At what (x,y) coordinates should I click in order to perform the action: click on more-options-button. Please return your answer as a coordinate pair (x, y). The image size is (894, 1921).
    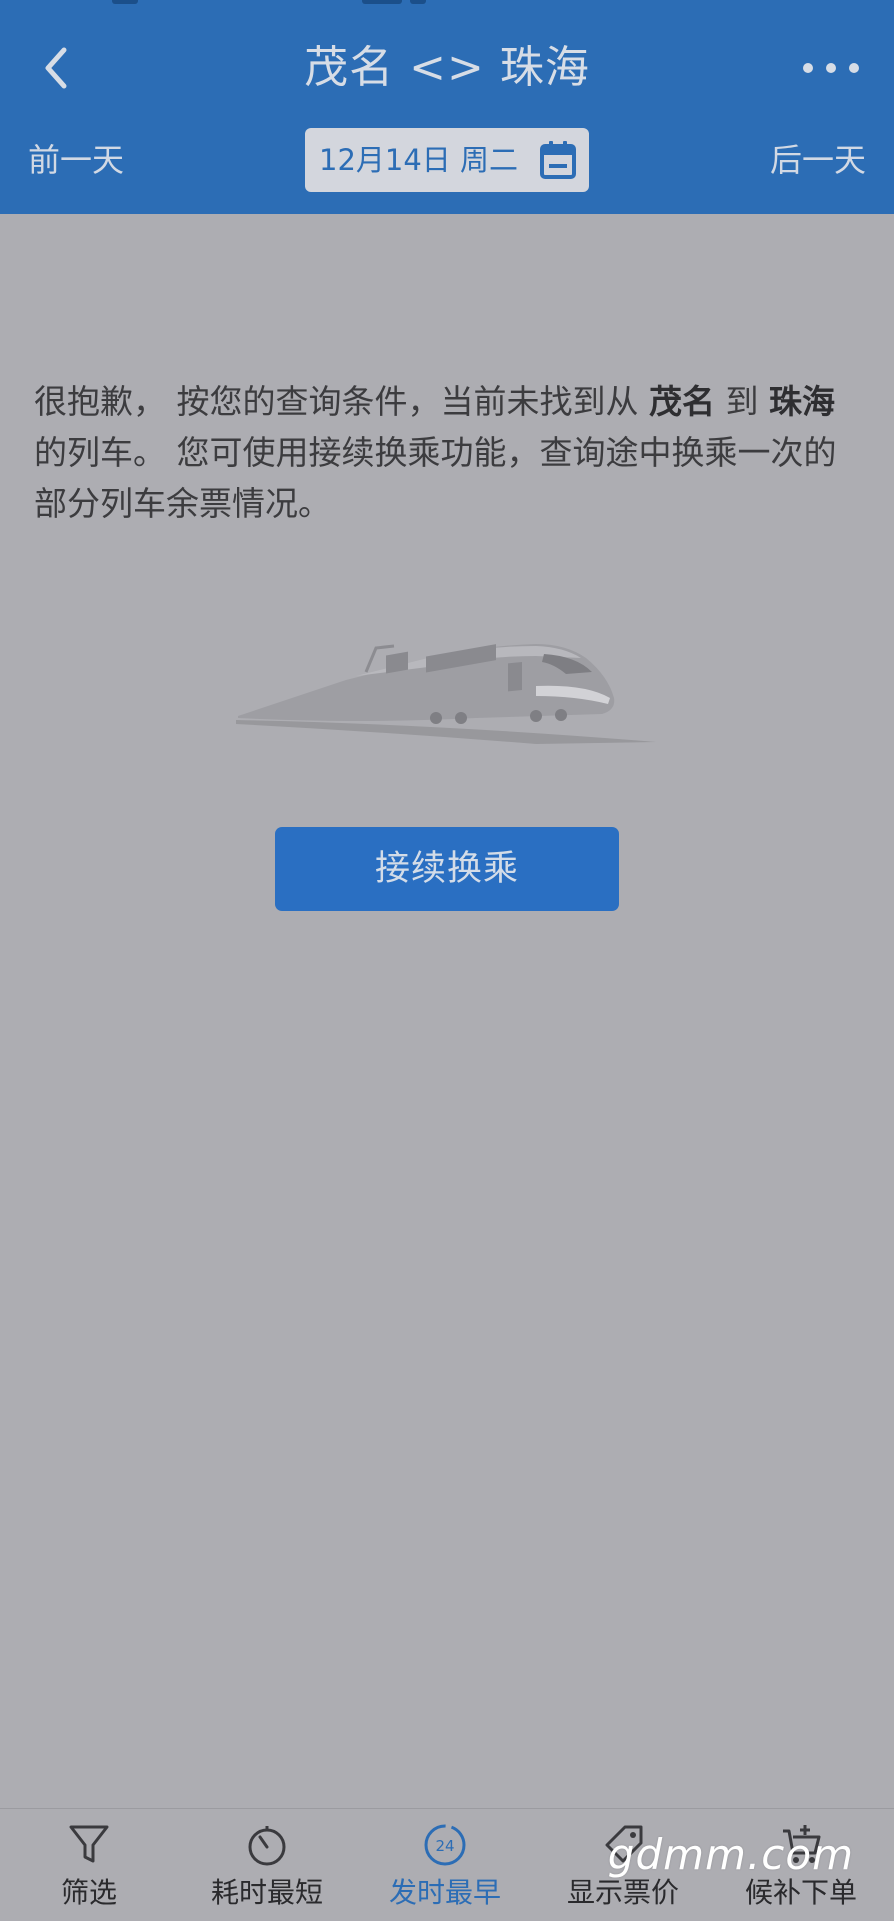
    Looking at the image, I should click on (833, 68).